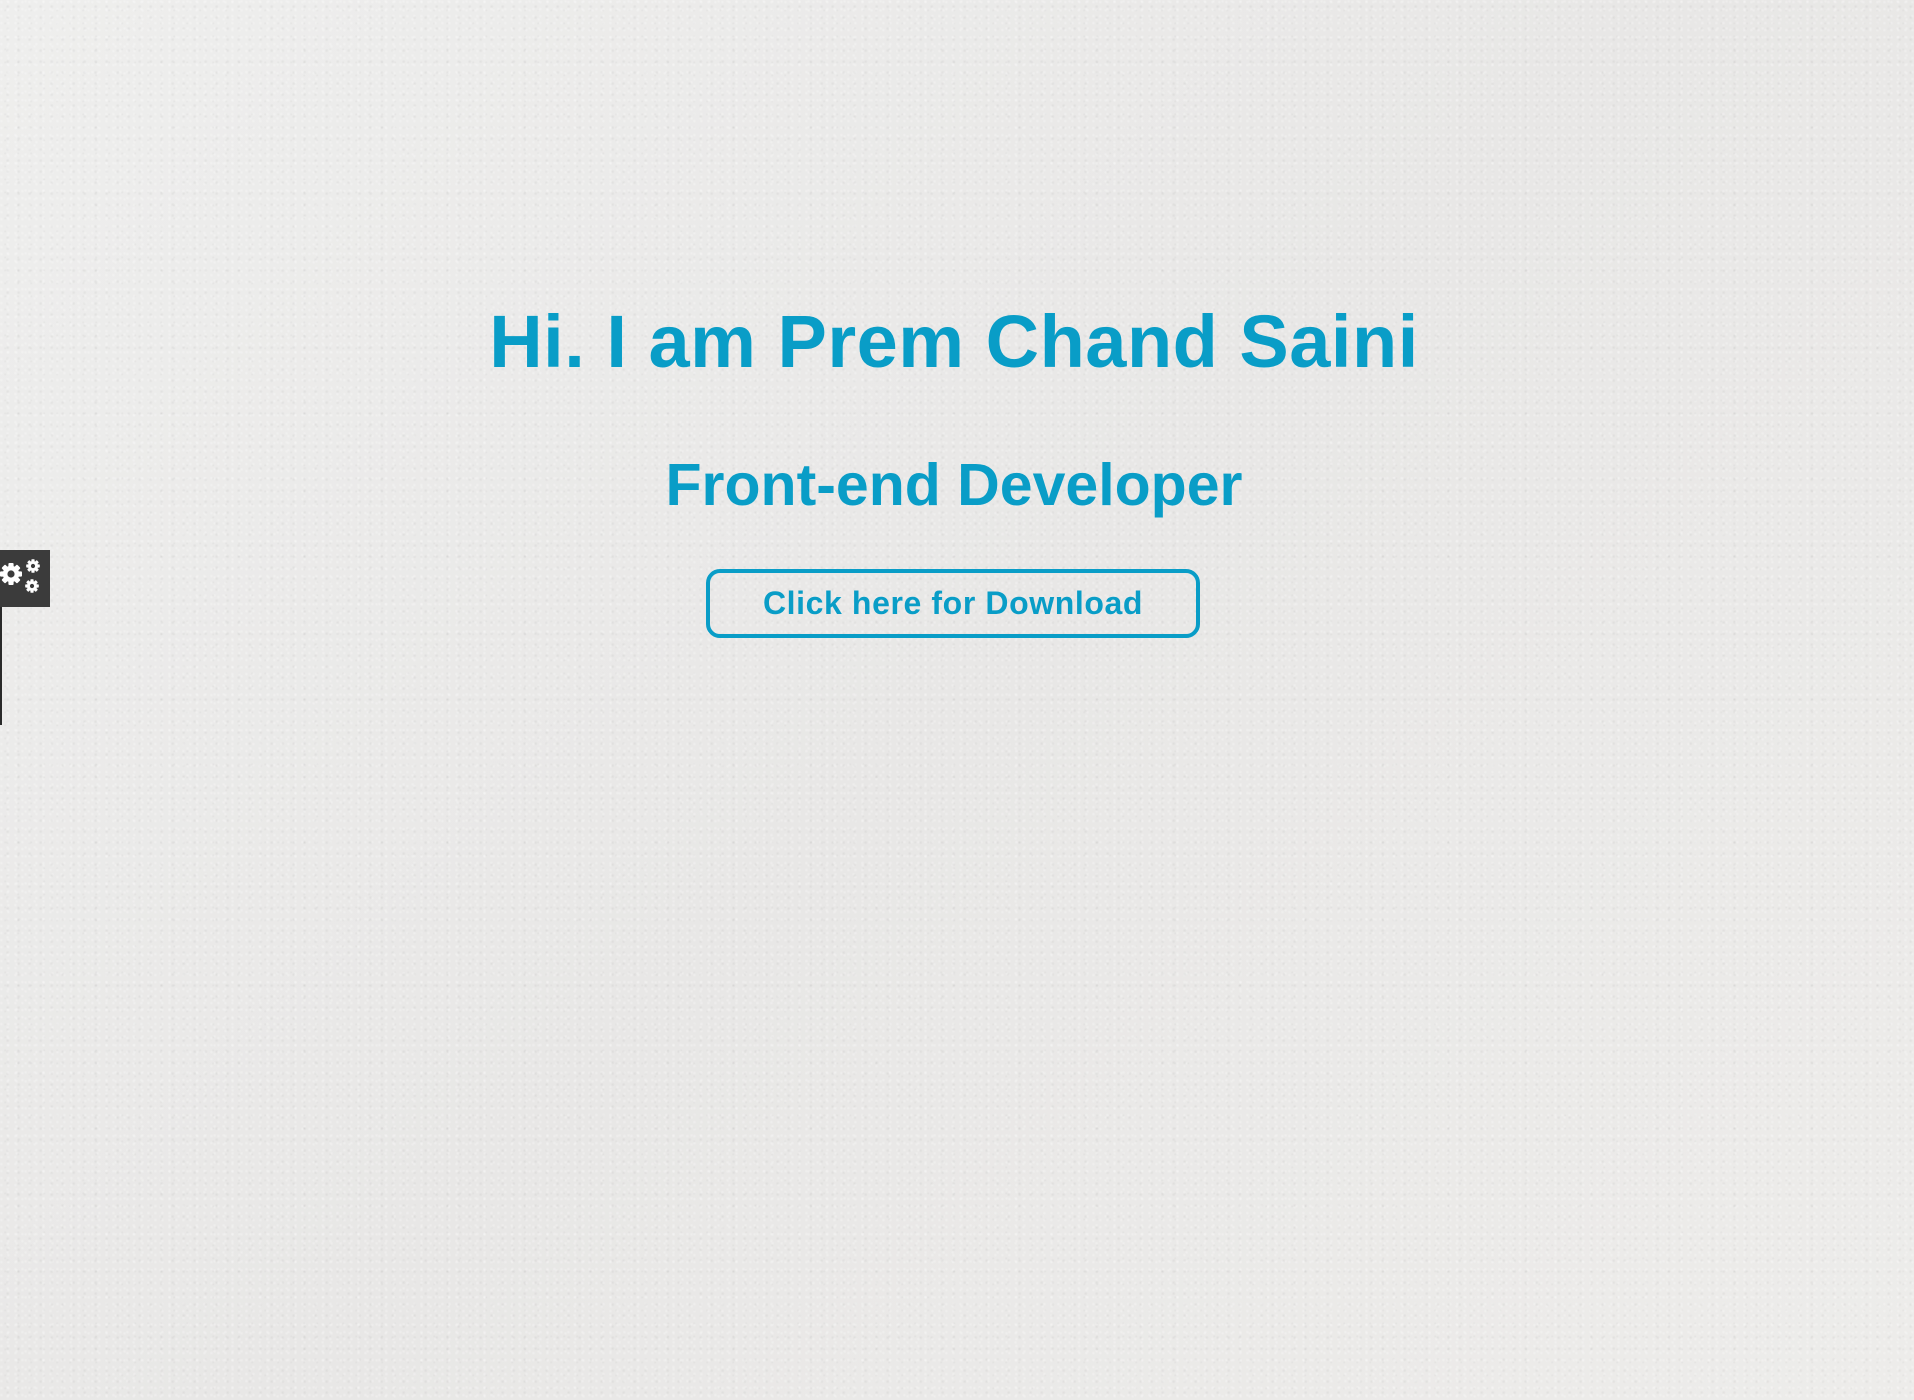  What do you see at coordinates (1, 666) in the screenshot?
I see `settings-panel-edge` at bounding box center [1, 666].